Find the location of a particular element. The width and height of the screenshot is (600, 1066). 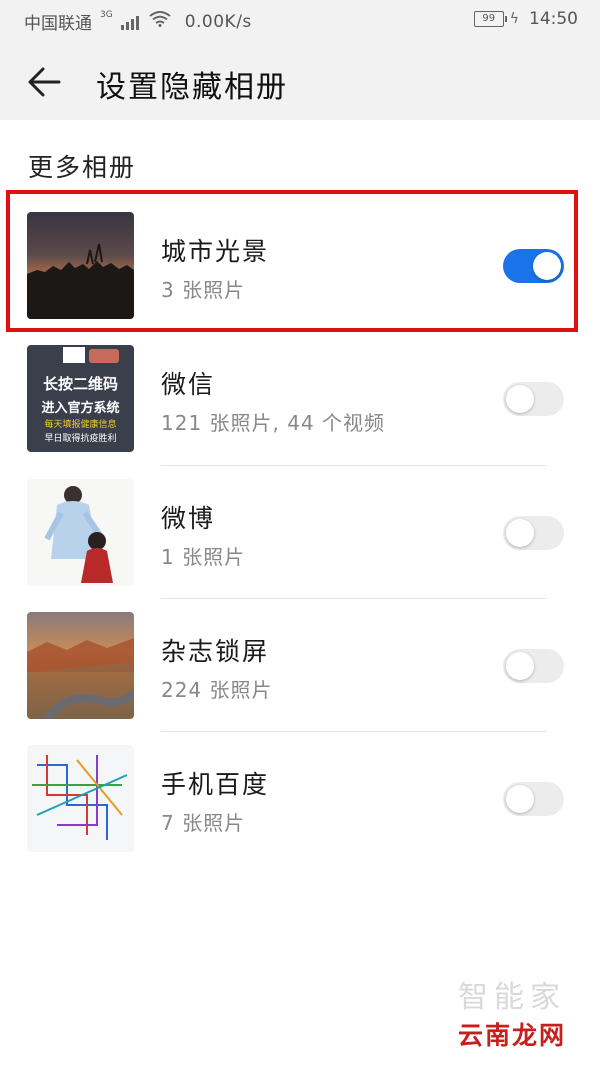

signal-icon is located at coordinates (129, 22).